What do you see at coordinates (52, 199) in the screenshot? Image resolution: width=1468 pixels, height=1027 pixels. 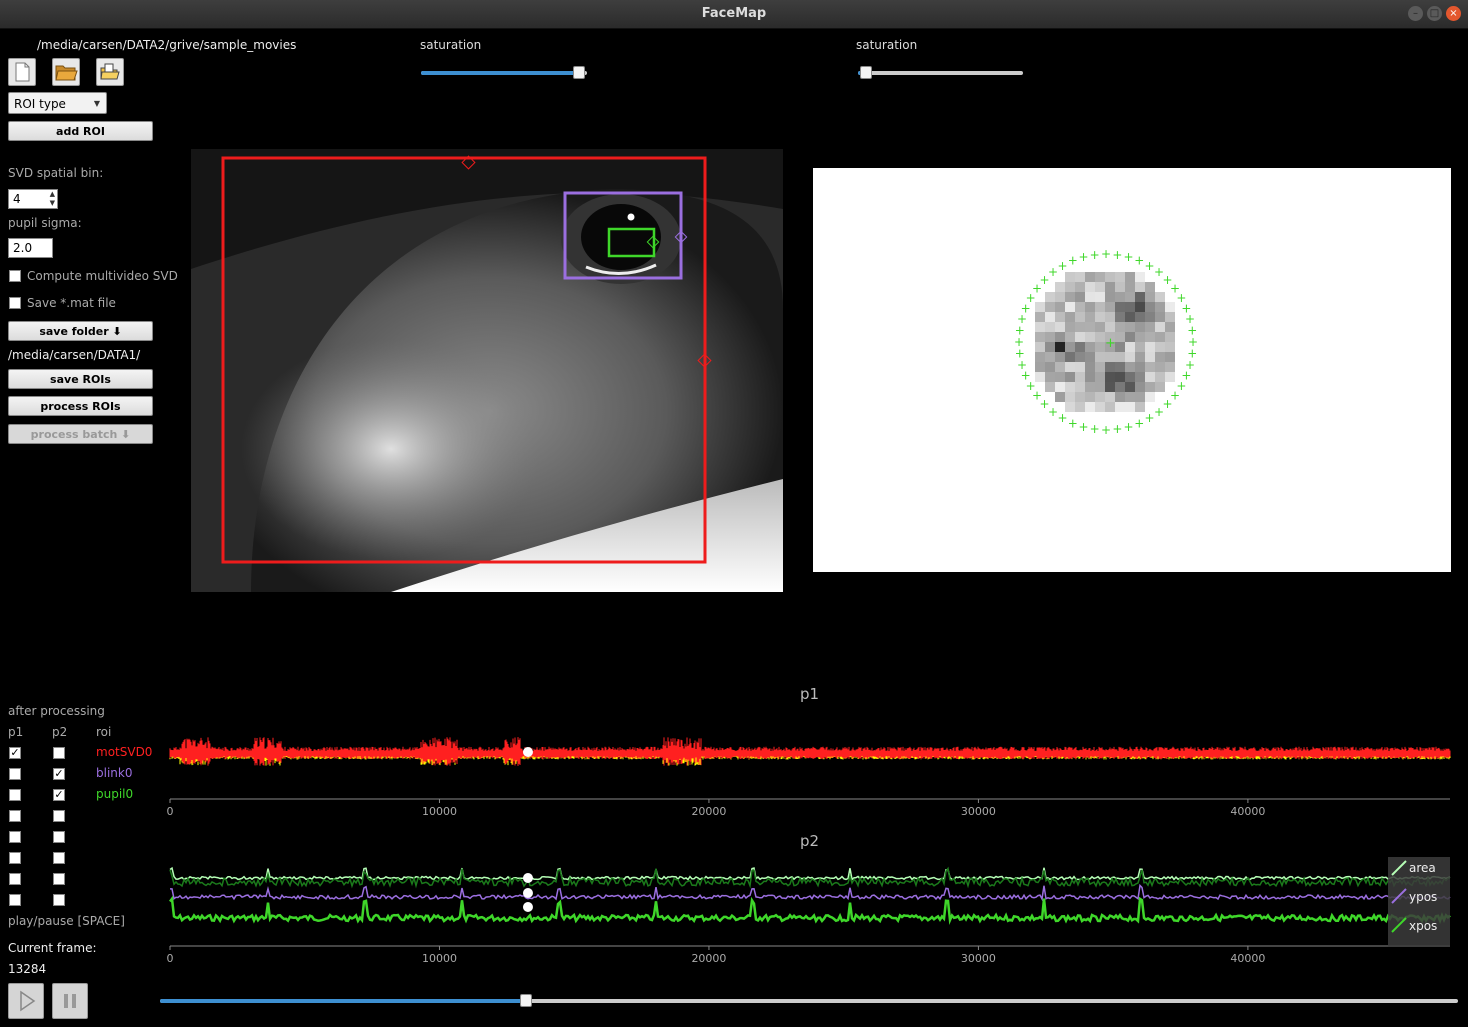 I see `spin-arrows-icon: ▲ ▼` at bounding box center [52, 199].